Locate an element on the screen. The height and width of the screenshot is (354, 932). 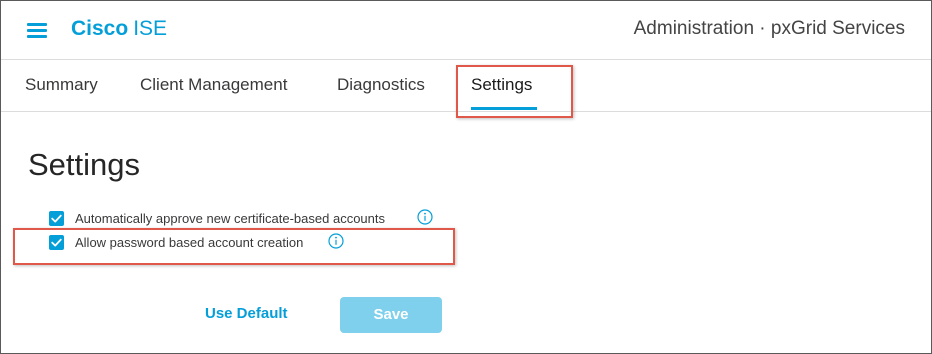
tab-settings: Settings is located at coordinates (501, 85).